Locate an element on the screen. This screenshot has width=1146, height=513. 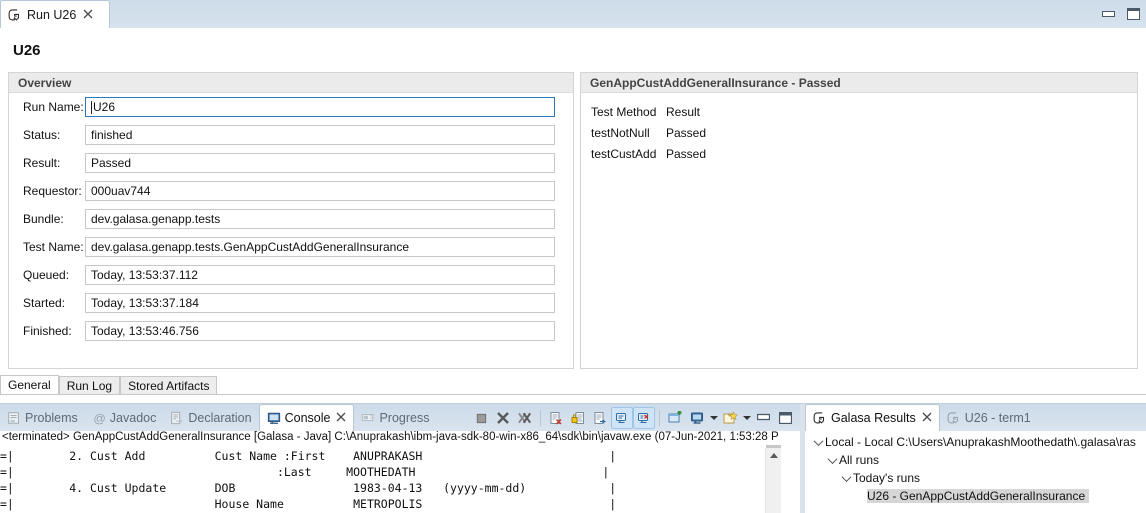
overview-field-row: Finished: Today, 13:53:46.756 is located at coordinates (291, 331).